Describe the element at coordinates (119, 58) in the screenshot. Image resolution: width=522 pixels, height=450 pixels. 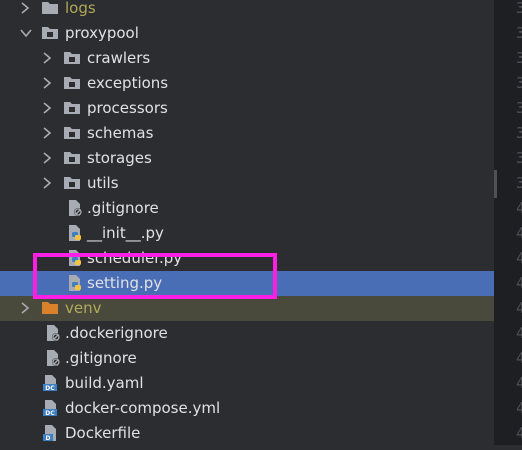
I see `tree-item-label: crawlers` at that location.